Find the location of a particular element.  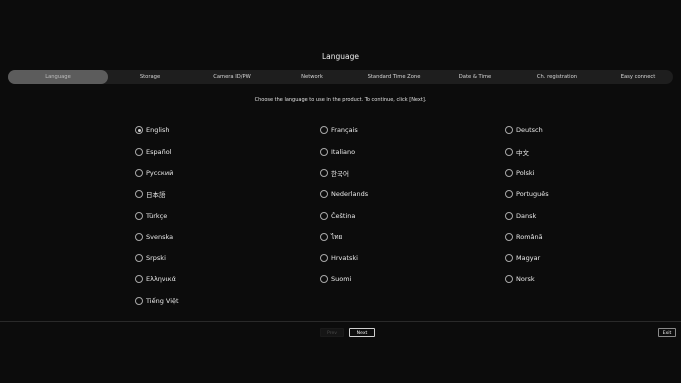

language-label: Tiếng Việt is located at coordinates (162, 301).